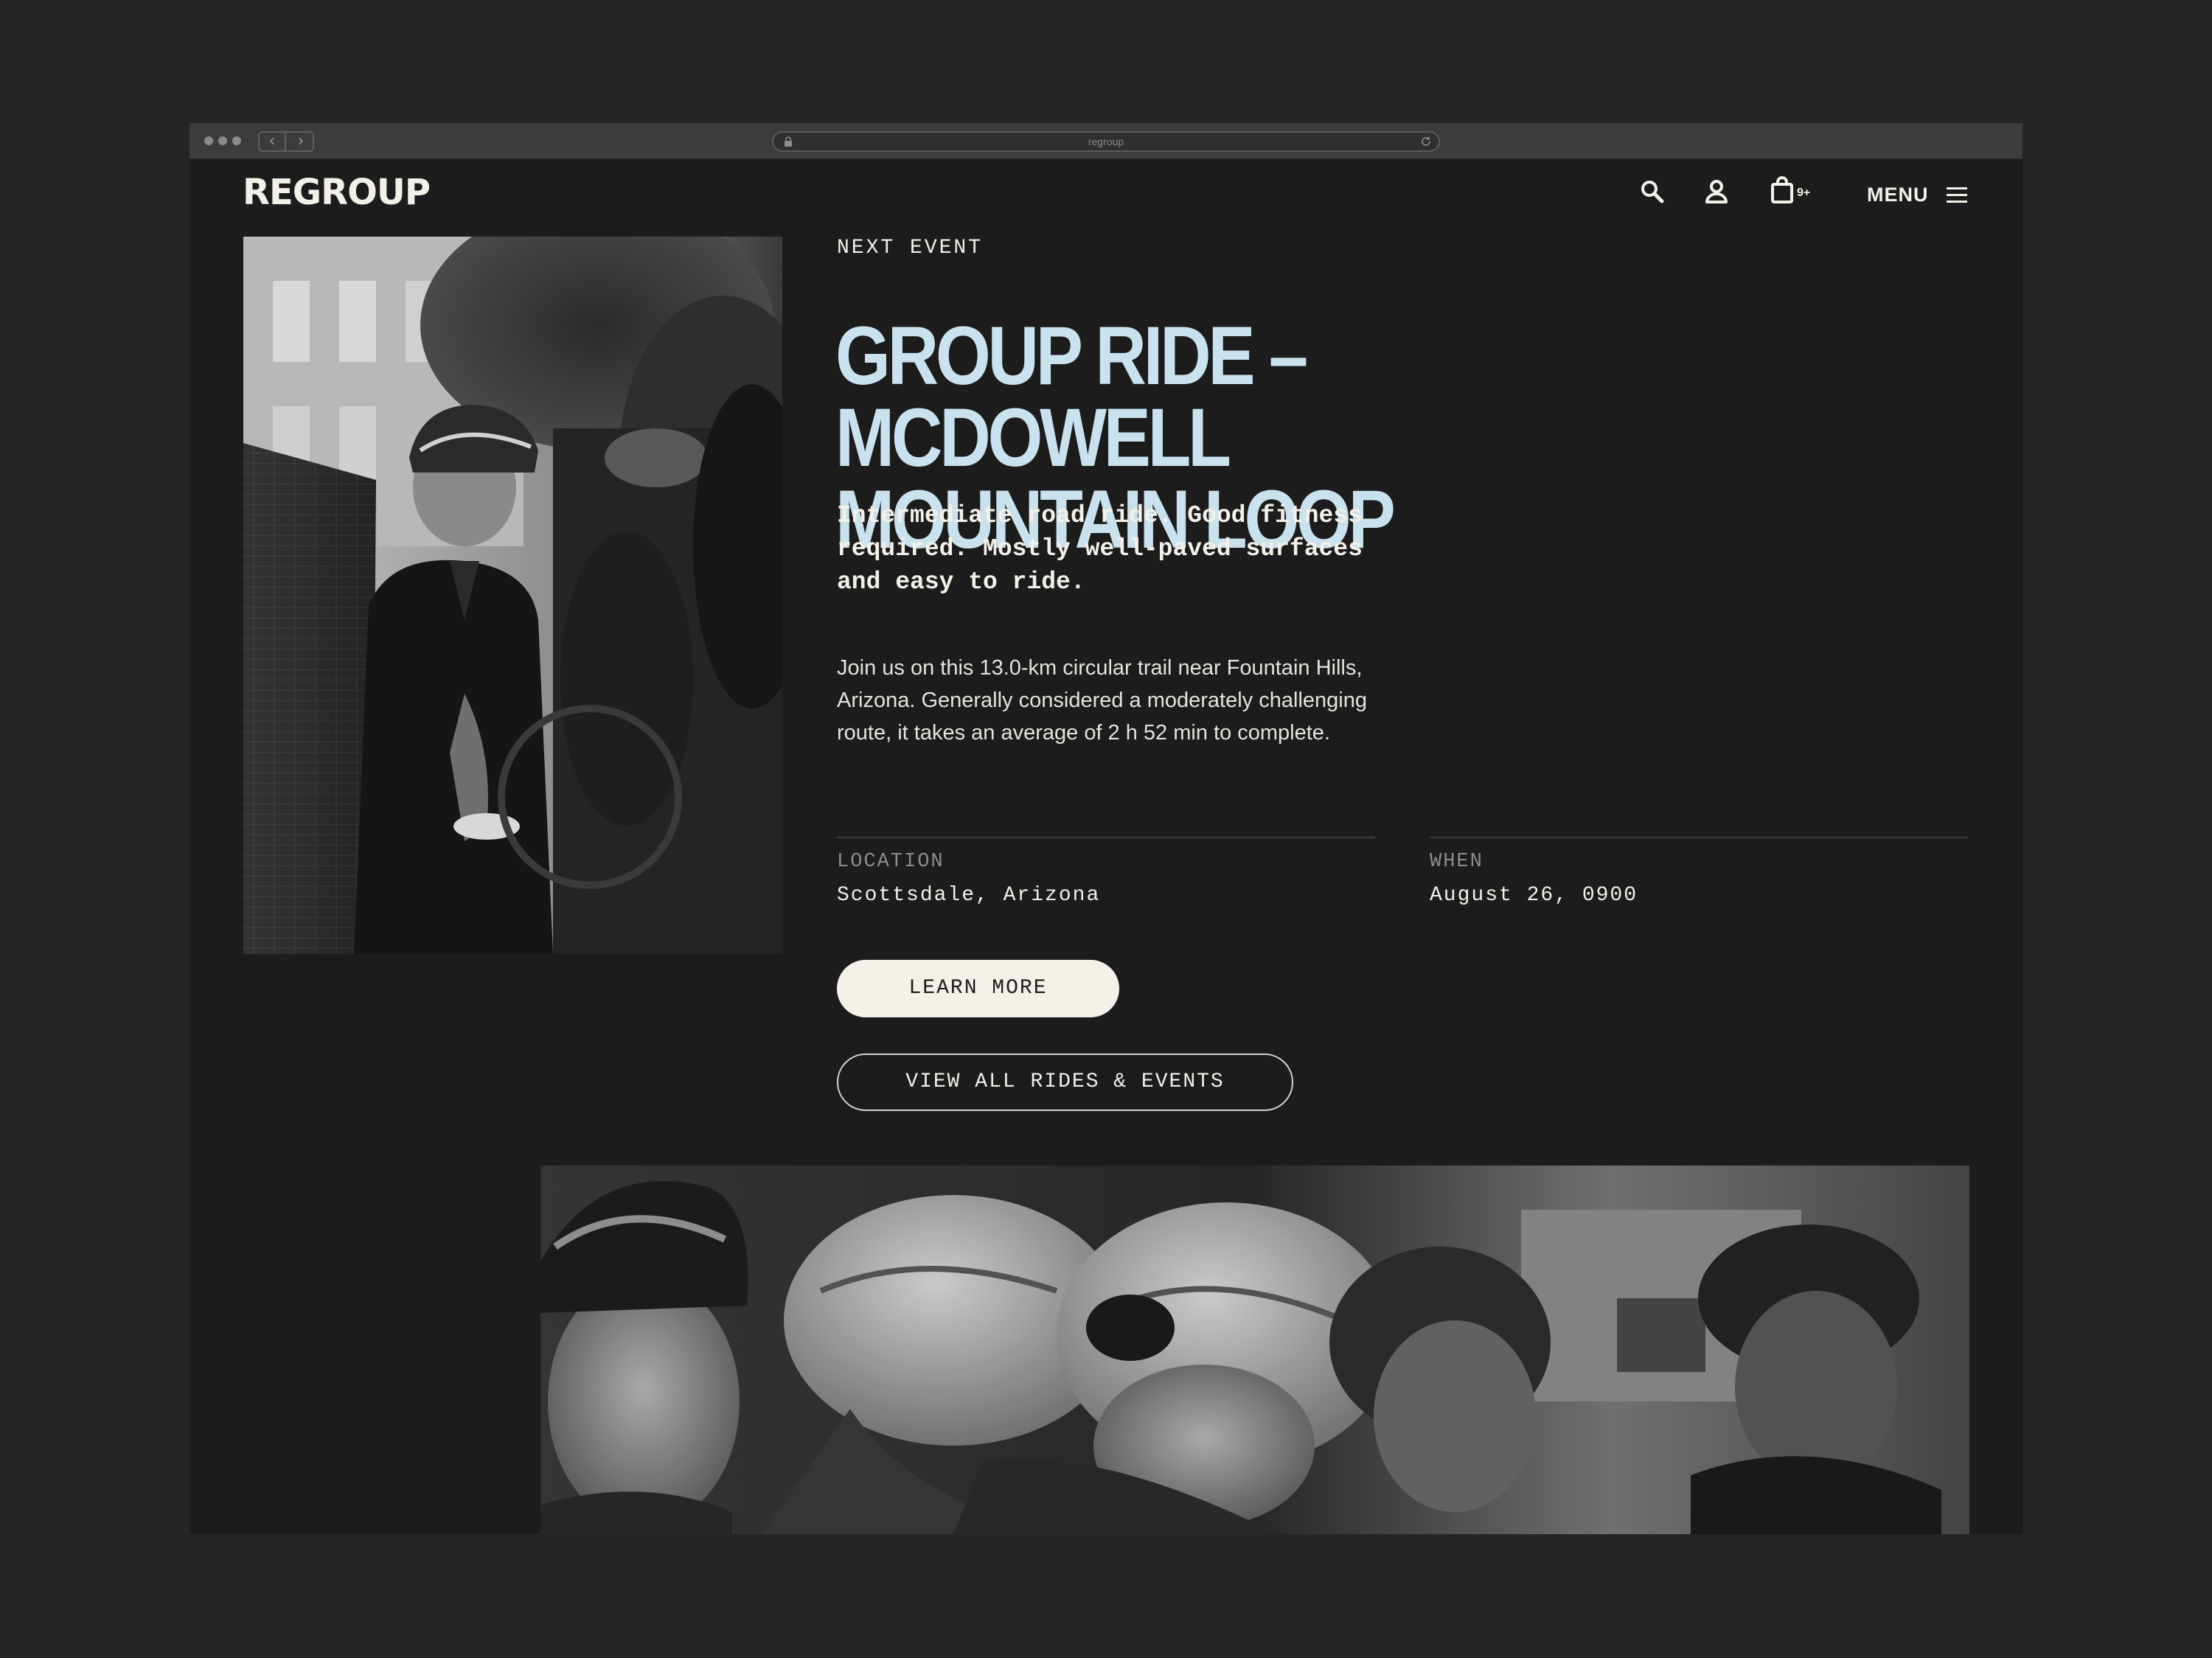 Image resolution: width=2212 pixels, height=1658 pixels. Describe the element at coordinates (910, 248) in the screenshot. I see `section-eyebrow: NEXT EVENT` at that location.